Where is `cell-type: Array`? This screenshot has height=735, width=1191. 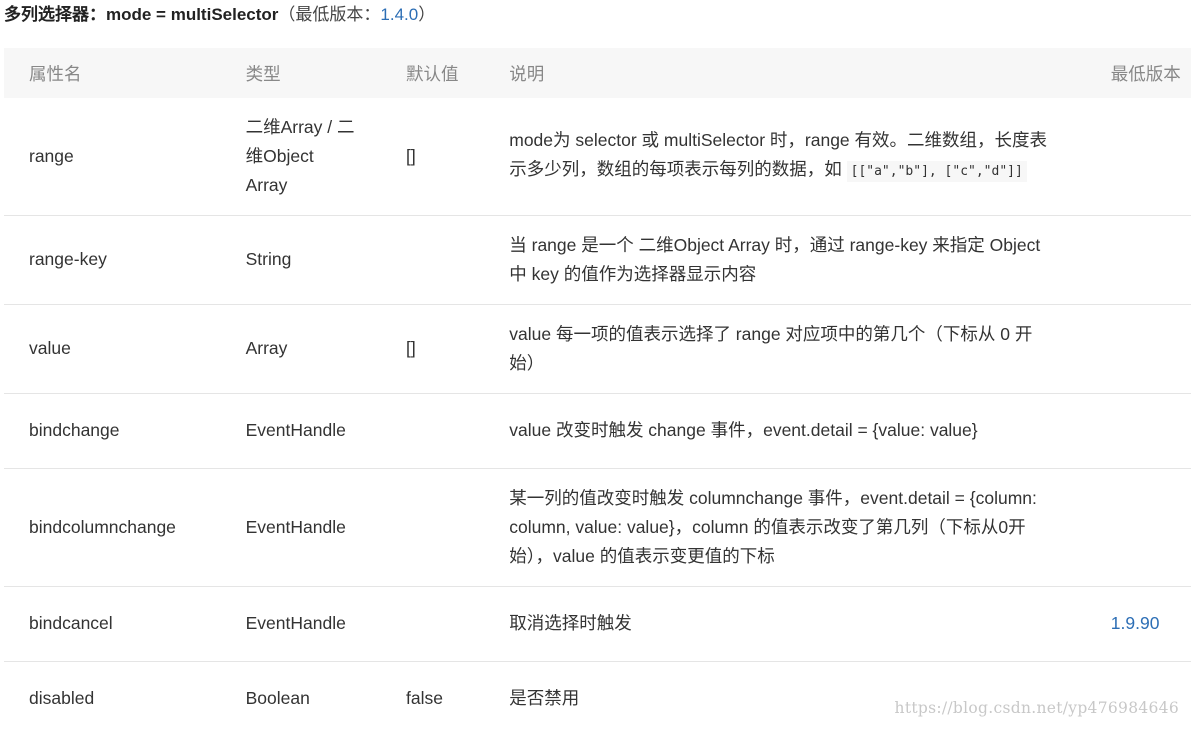
cell-type: Array is located at coordinates (325, 349).